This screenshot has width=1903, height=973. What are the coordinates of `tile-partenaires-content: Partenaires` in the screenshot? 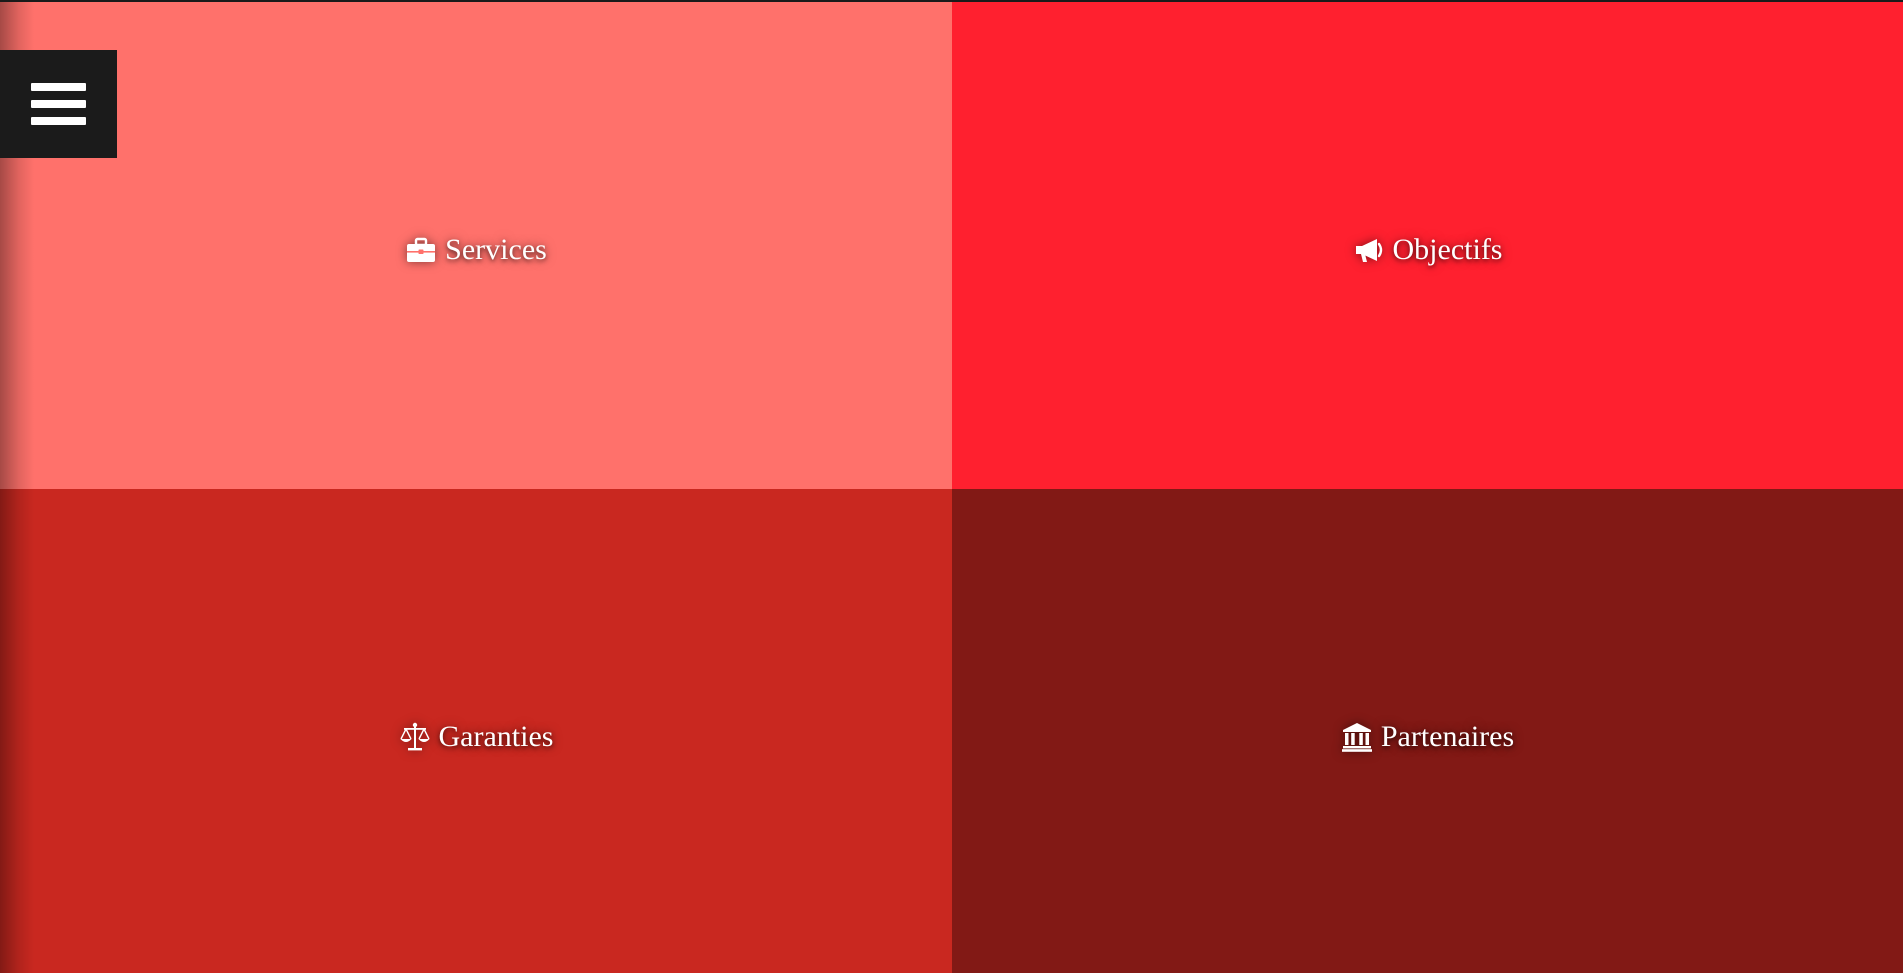 It's located at (1427, 737).